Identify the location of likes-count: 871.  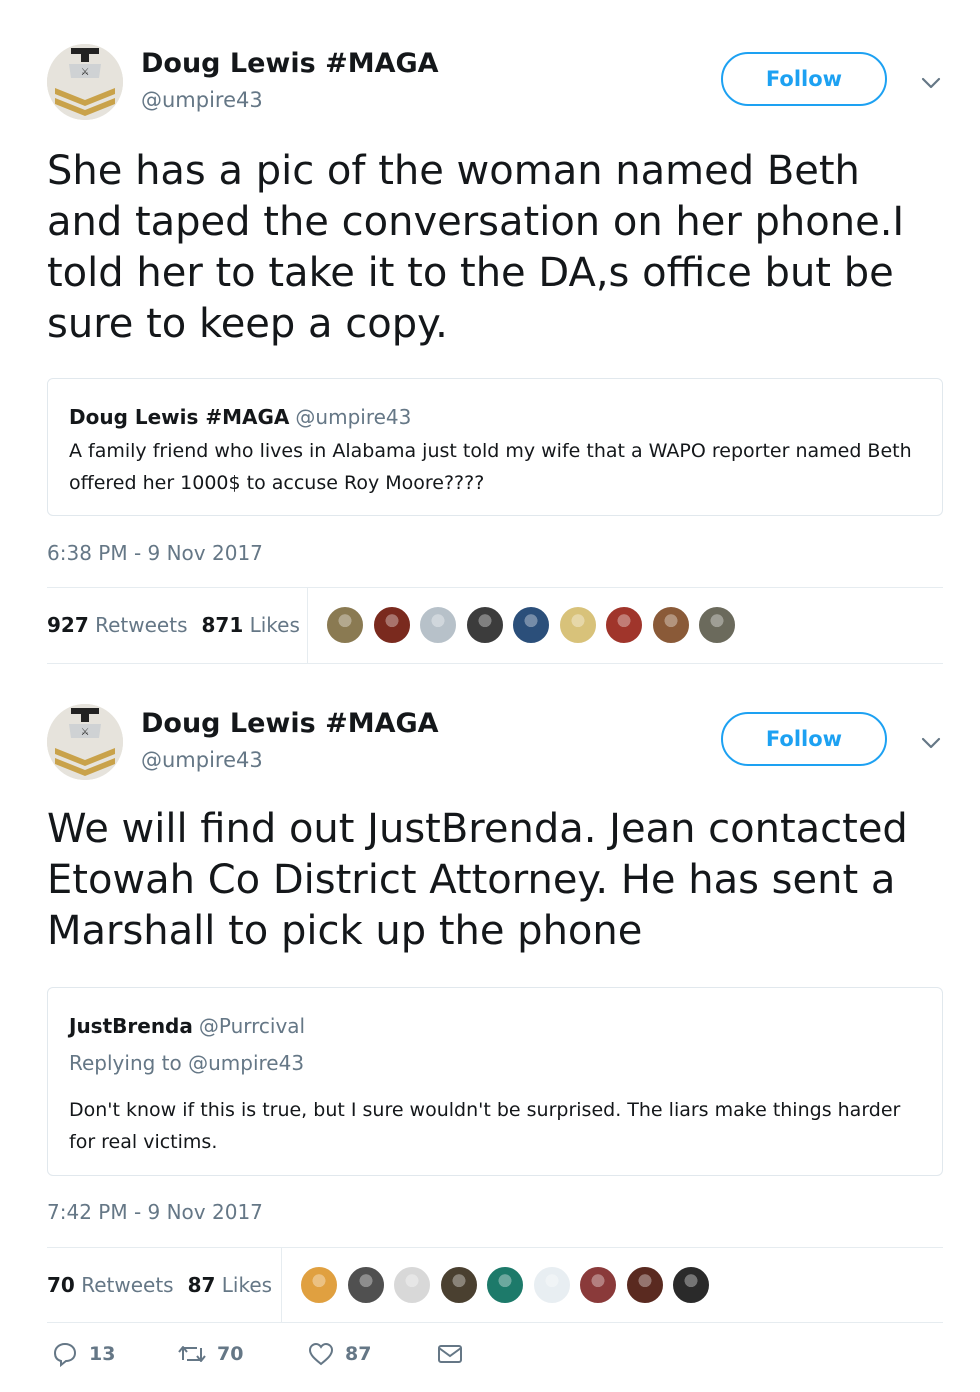
(222, 625).